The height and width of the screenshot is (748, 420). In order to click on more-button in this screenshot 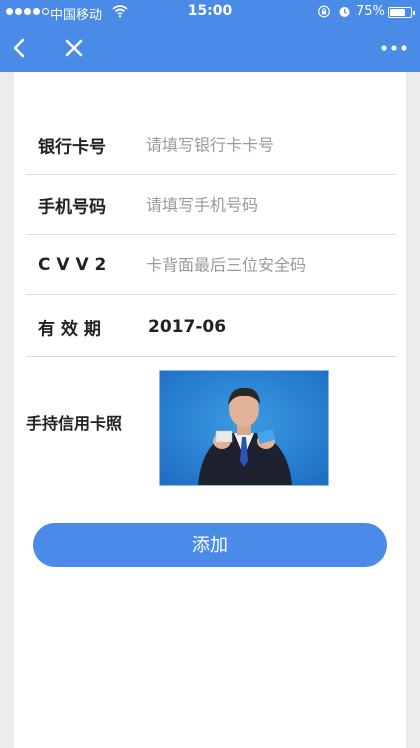, I will do `click(394, 48)`.